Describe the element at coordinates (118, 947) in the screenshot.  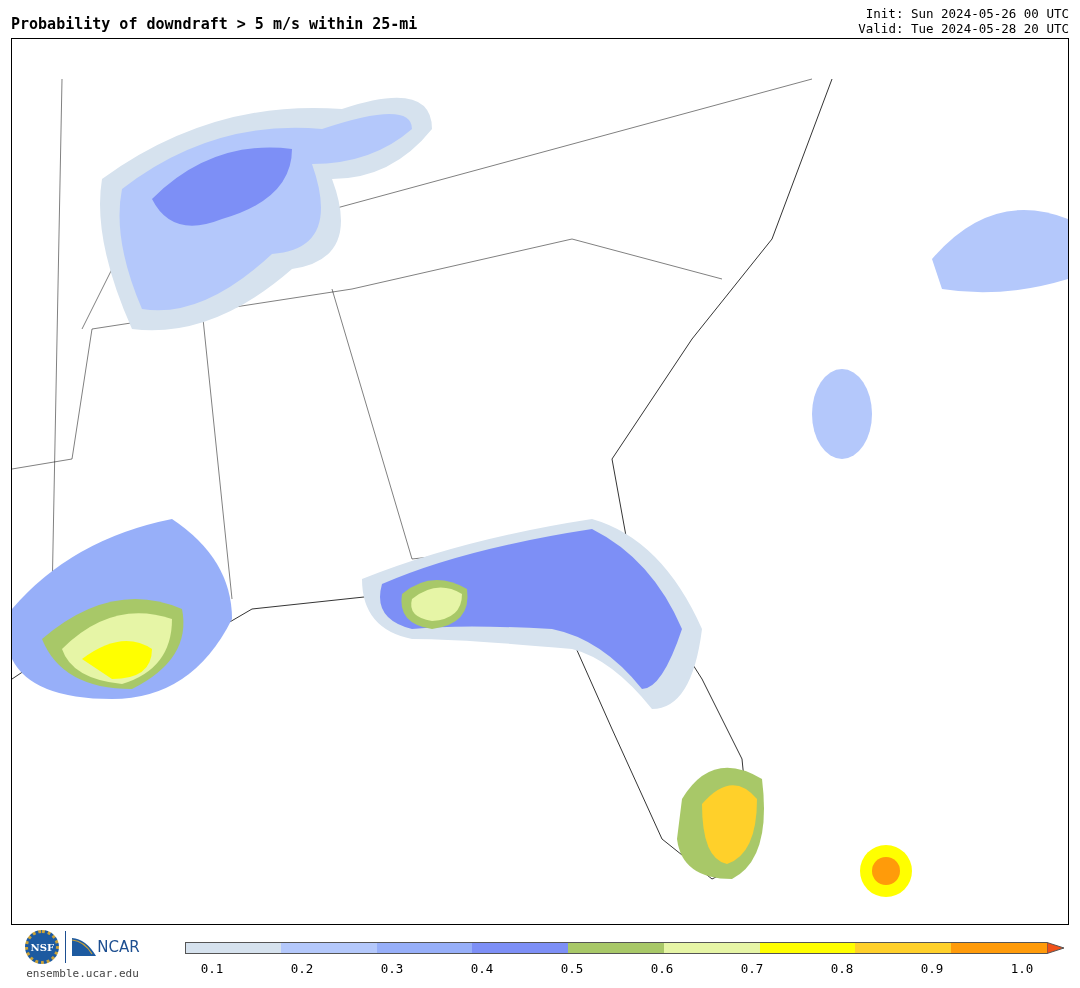
I see `ncar-logo: NCAR` at that location.